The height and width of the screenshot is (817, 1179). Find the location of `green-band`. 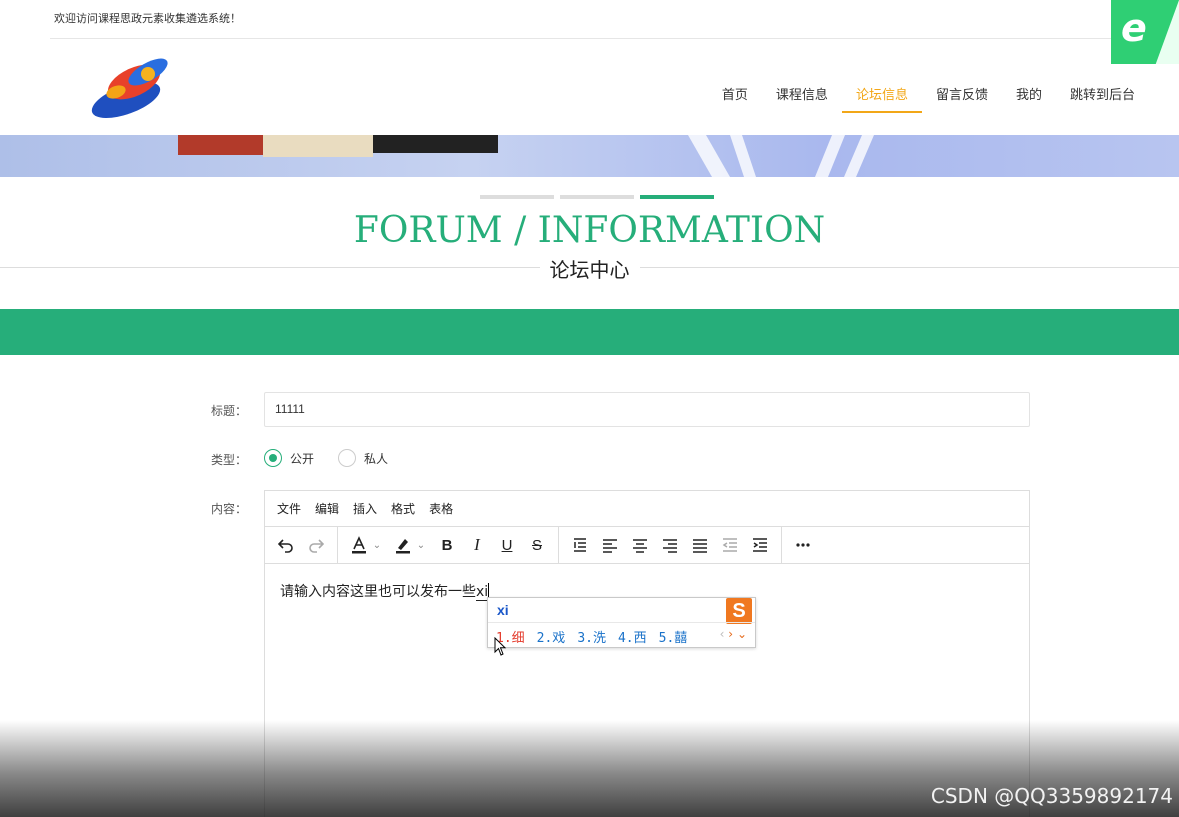

green-band is located at coordinates (589, 332).